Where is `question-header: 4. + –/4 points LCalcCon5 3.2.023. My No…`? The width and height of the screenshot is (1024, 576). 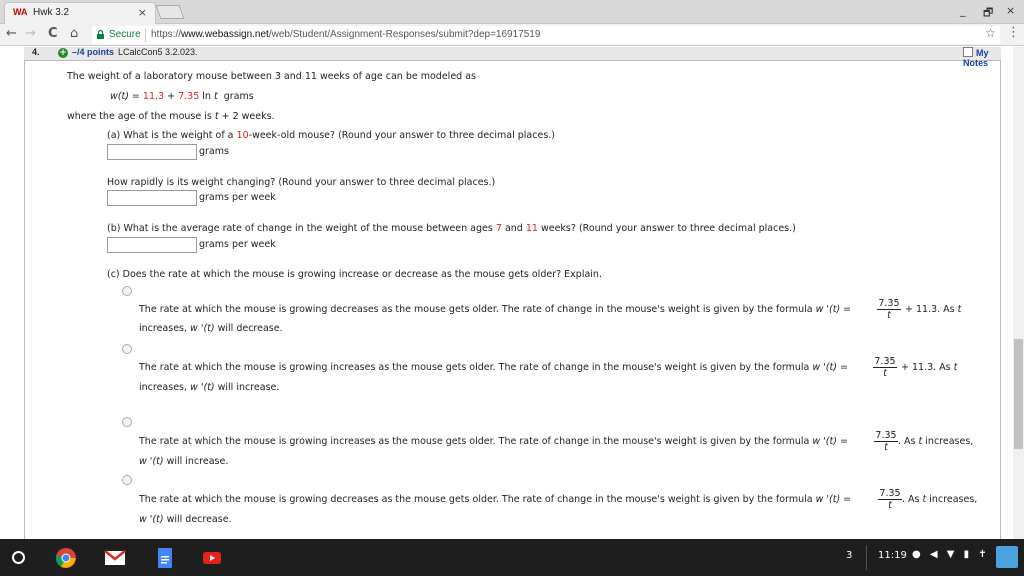 question-header: 4. + –/4 points LCalcCon5 3.2.023. My No… is located at coordinates (512, 57).